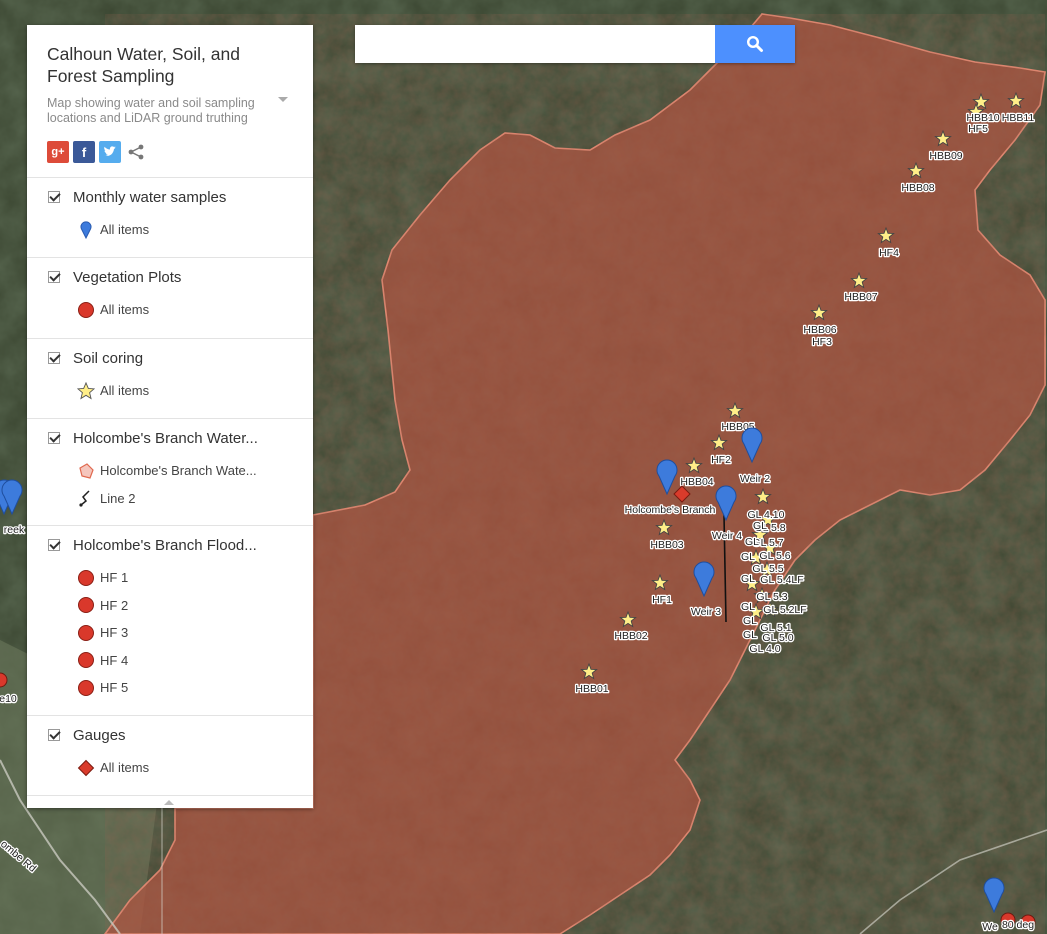  I want to click on map-title: Calhoun Water, Soil, and Forest Sampling, so click(143, 65).